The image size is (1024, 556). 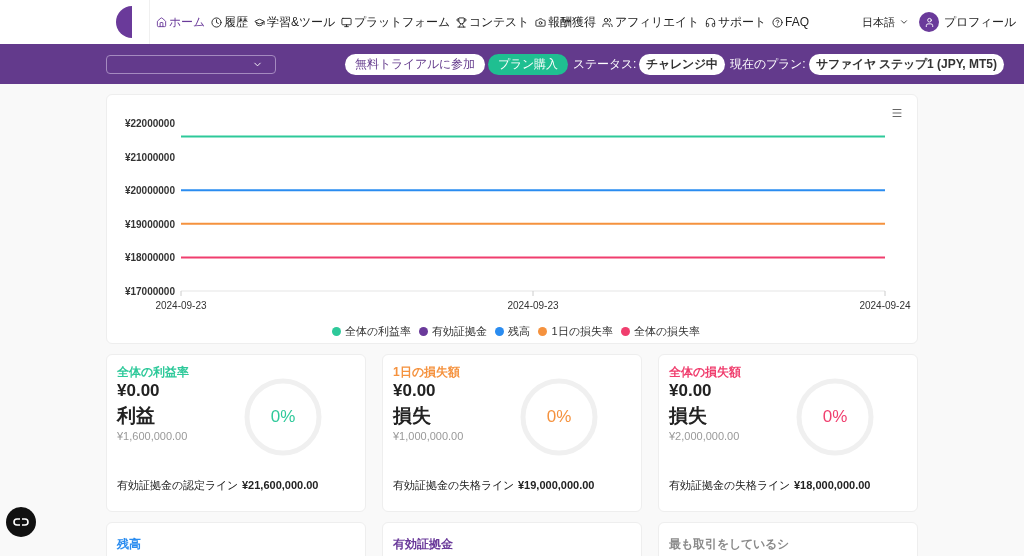 I want to click on headset-icon, so click(x=710, y=22).